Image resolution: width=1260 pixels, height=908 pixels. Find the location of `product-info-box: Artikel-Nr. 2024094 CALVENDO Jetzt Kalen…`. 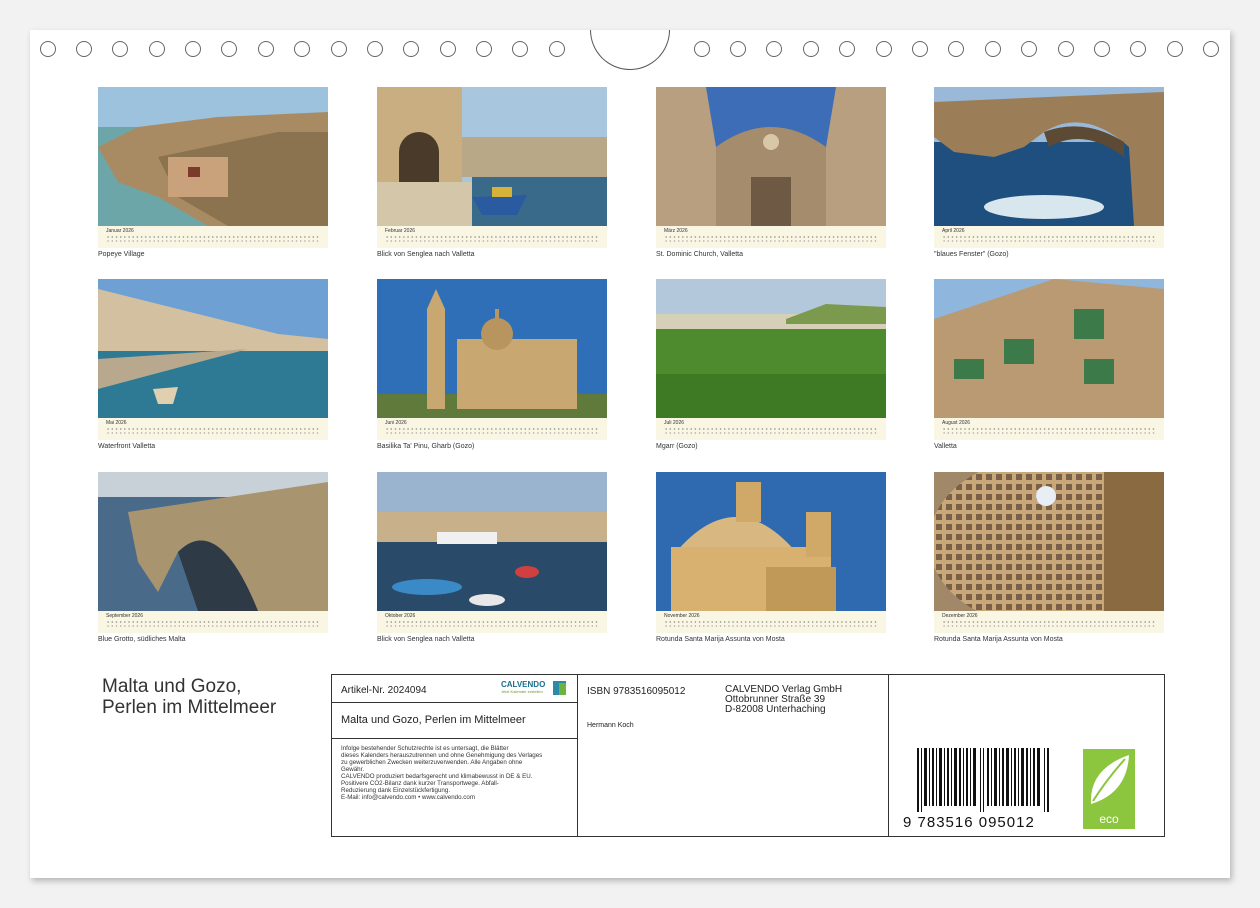

product-info-box: Artikel-Nr. 2024094 CALVENDO Jetzt Kalen… is located at coordinates (748, 755).